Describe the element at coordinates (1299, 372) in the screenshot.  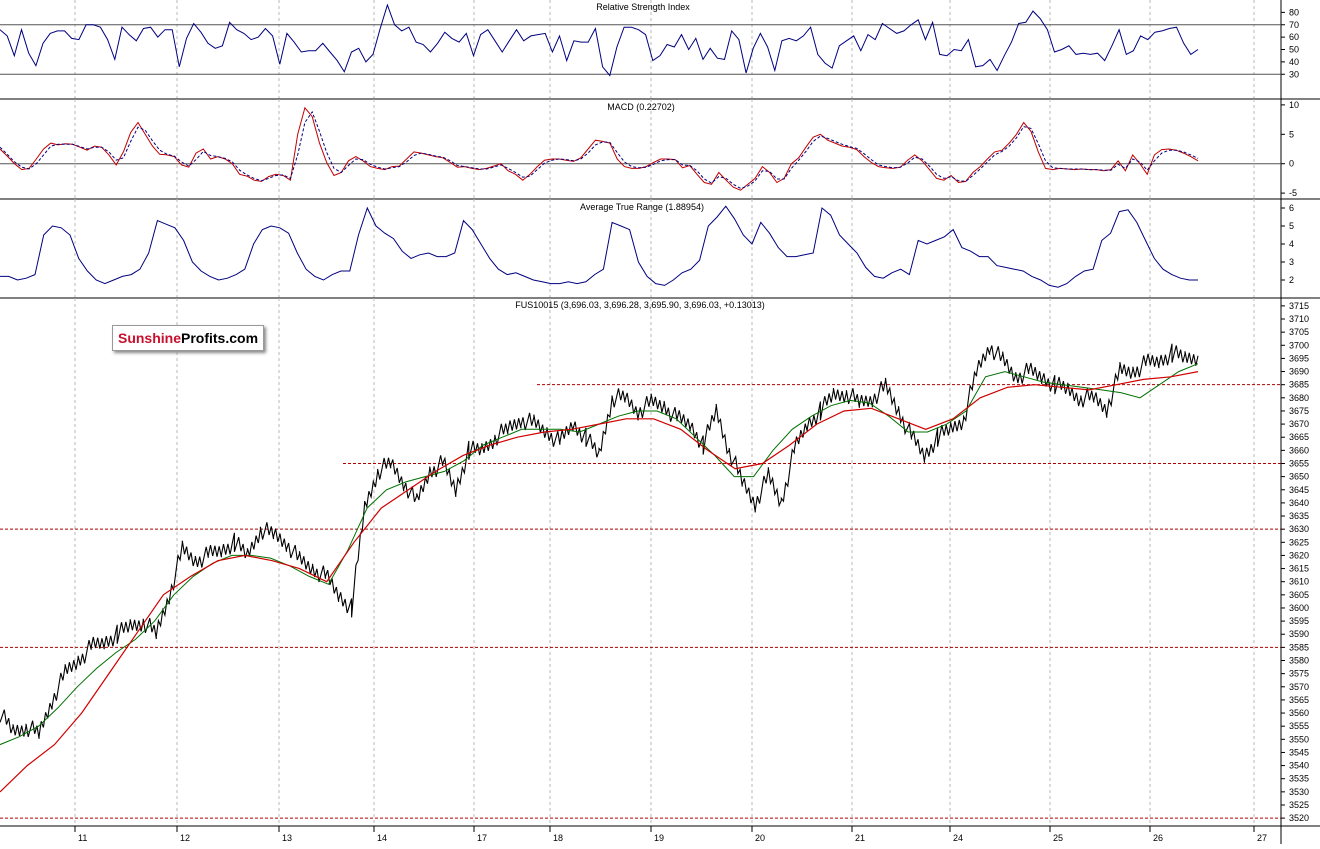
I see `y-tick-label: 3690` at that location.